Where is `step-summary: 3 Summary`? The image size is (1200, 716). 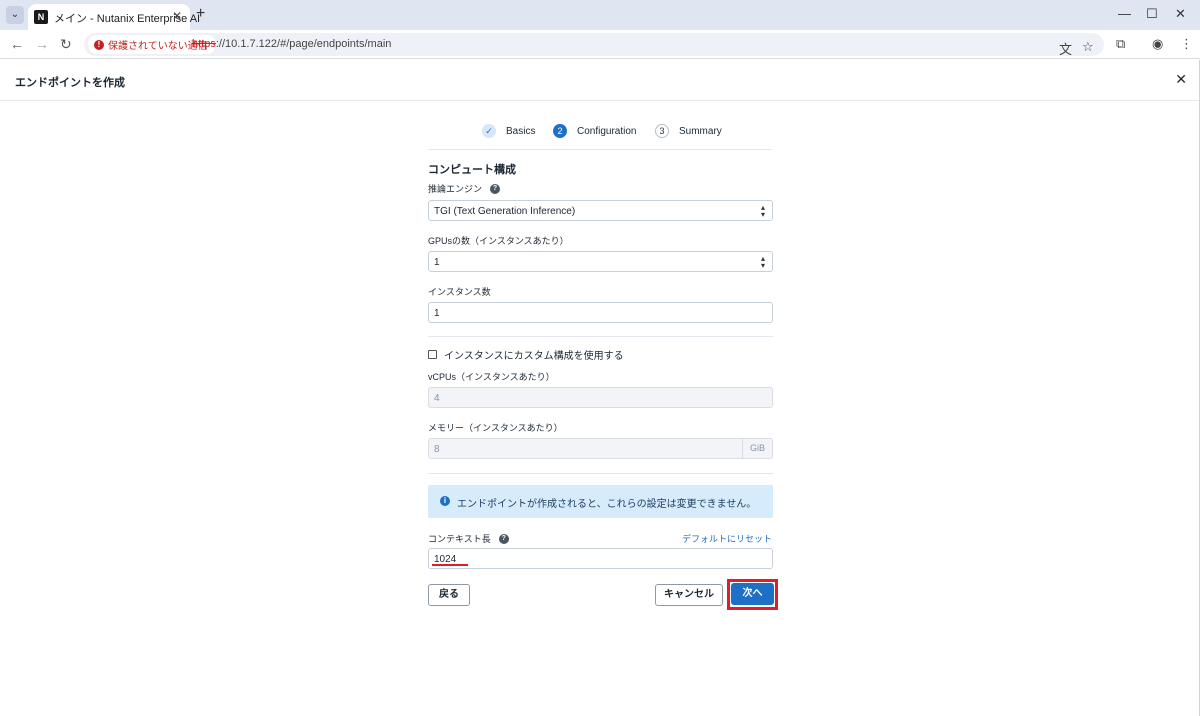 step-summary: 3 Summary is located at coordinates (688, 131).